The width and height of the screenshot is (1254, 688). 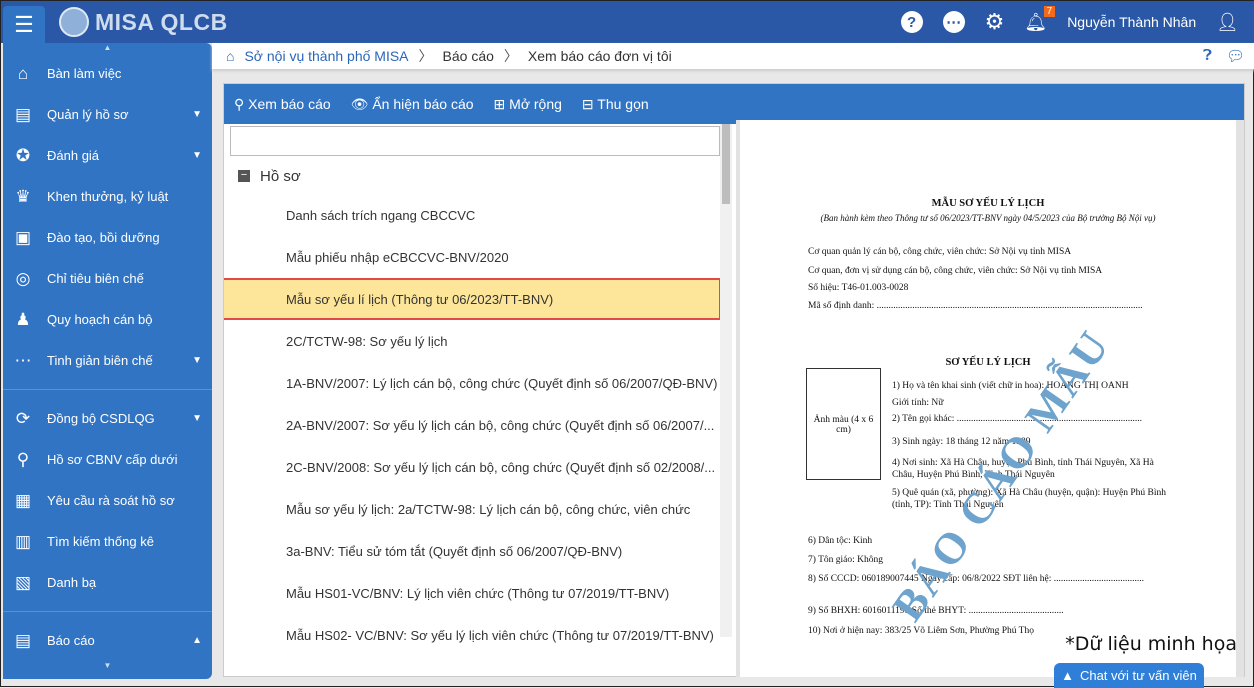 What do you see at coordinates (72, 582) in the screenshot?
I see `sidebar-item-label: Danh bạ` at bounding box center [72, 582].